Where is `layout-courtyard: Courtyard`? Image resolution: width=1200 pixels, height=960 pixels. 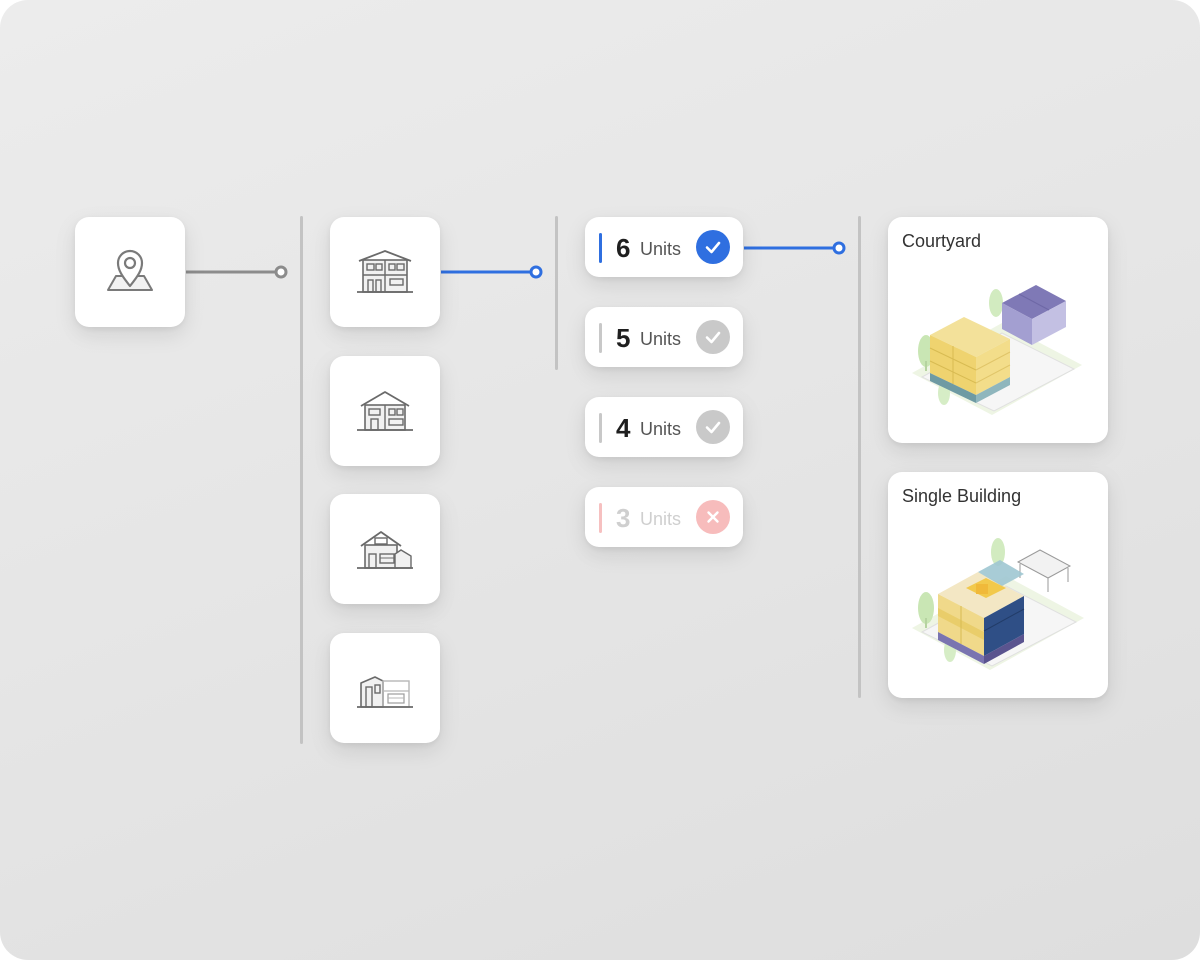 layout-courtyard: Courtyard is located at coordinates (998, 330).